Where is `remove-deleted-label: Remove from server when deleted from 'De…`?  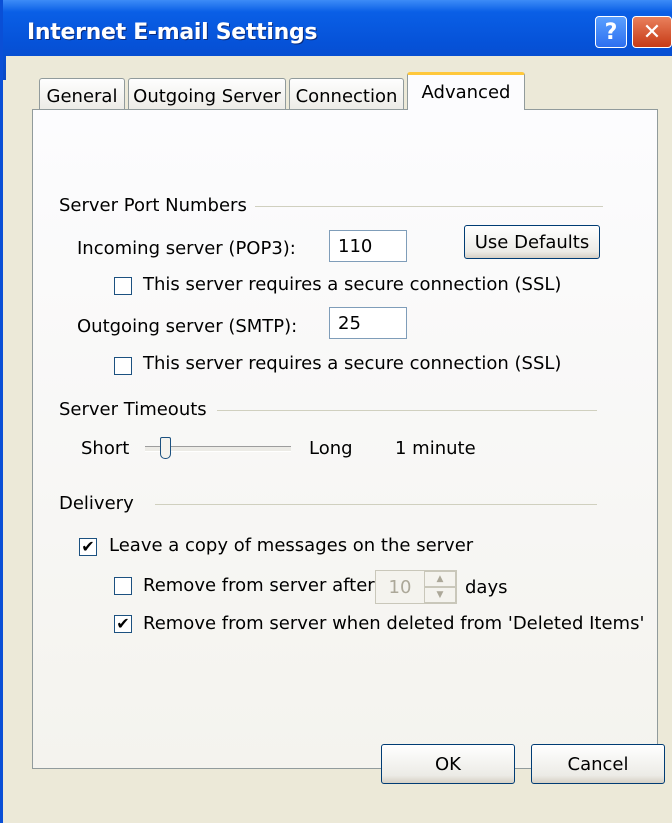
remove-deleted-label: Remove from server when deleted from 'De… is located at coordinates (394, 623).